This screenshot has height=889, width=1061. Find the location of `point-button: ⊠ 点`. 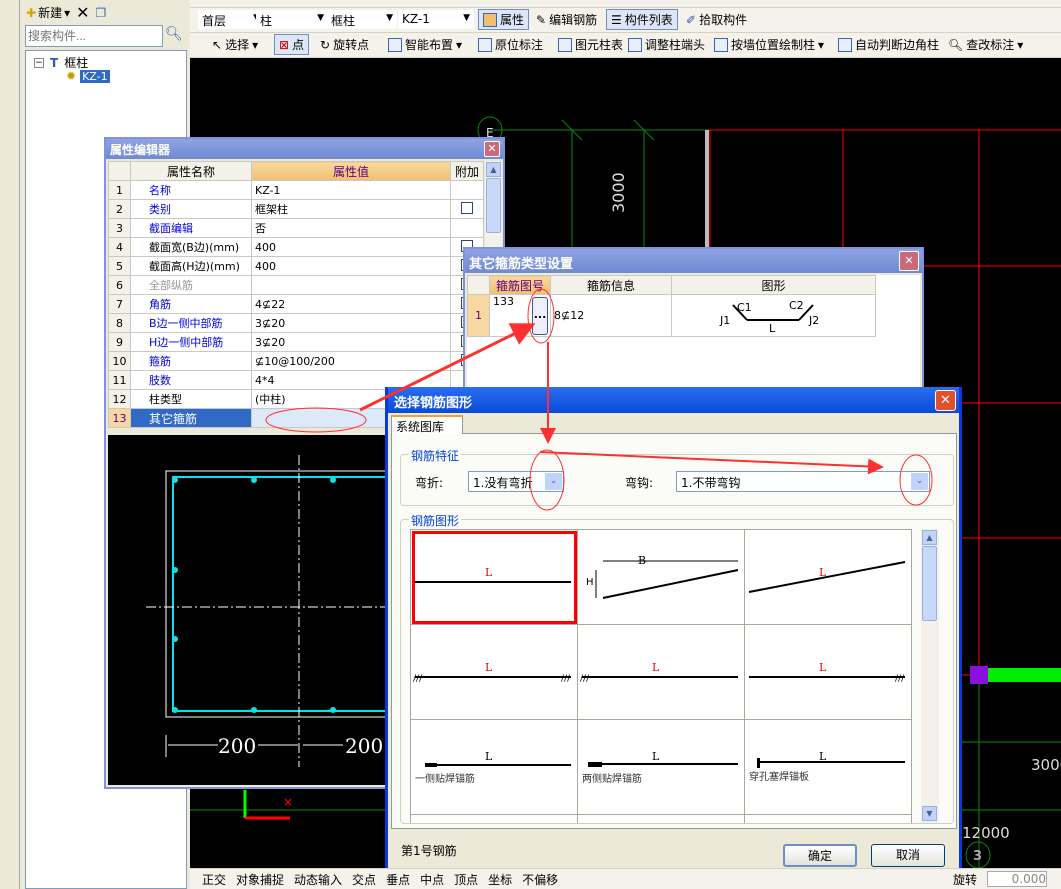

point-button: ⊠ 点 is located at coordinates (292, 44).